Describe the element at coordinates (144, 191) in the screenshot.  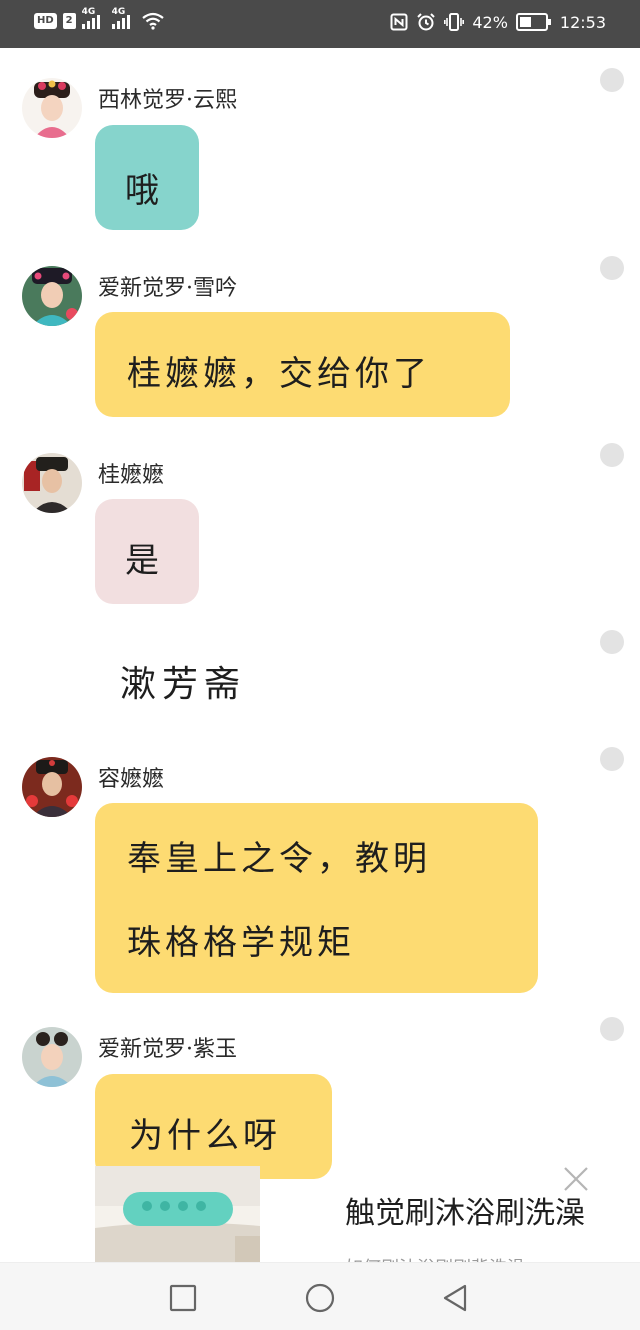
I see `message-text: 哦` at that location.